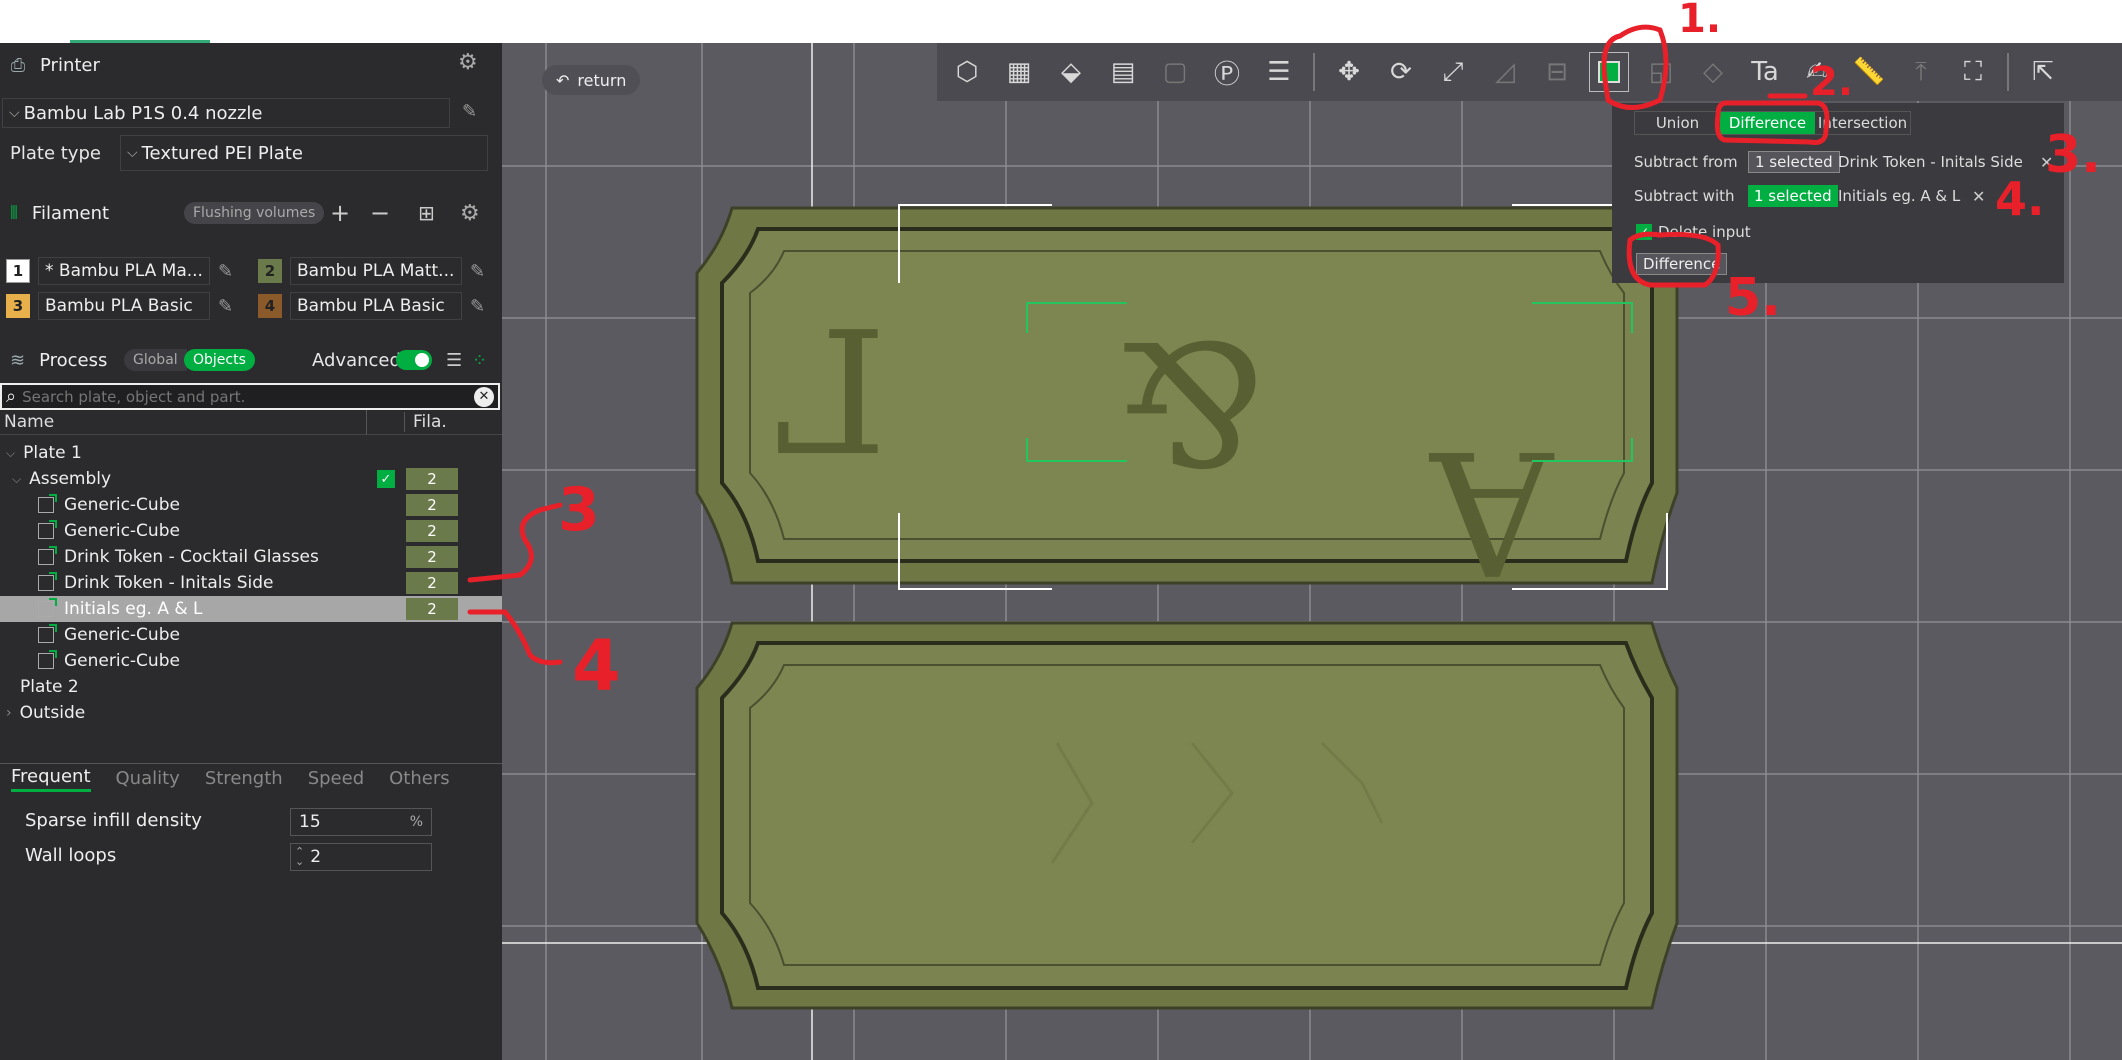 The width and height of the screenshot is (2122, 1060). Describe the element at coordinates (51, 779) in the screenshot. I see `tab-frequent: Frequent` at that location.